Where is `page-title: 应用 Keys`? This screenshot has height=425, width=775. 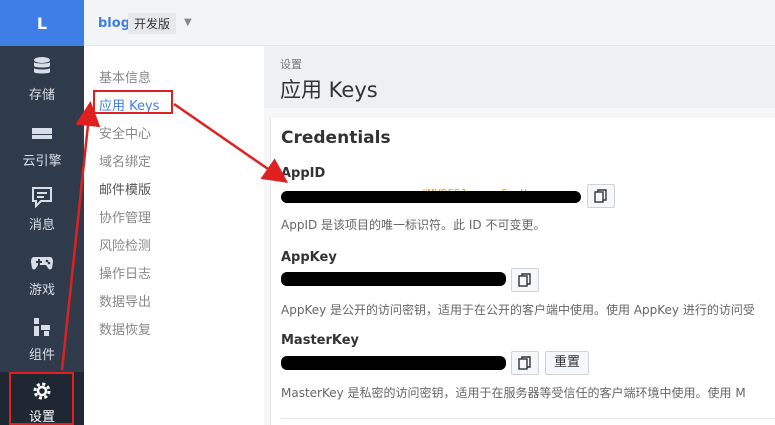
page-title: 应用 Keys is located at coordinates (329, 90).